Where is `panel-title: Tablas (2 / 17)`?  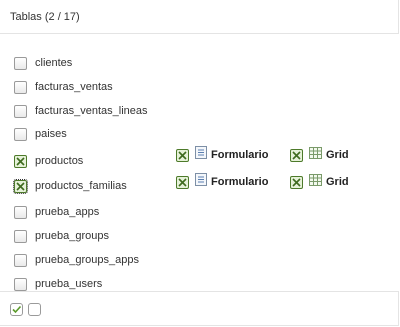 panel-title: Tablas (2 / 17) is located at coordinates (45, 17).